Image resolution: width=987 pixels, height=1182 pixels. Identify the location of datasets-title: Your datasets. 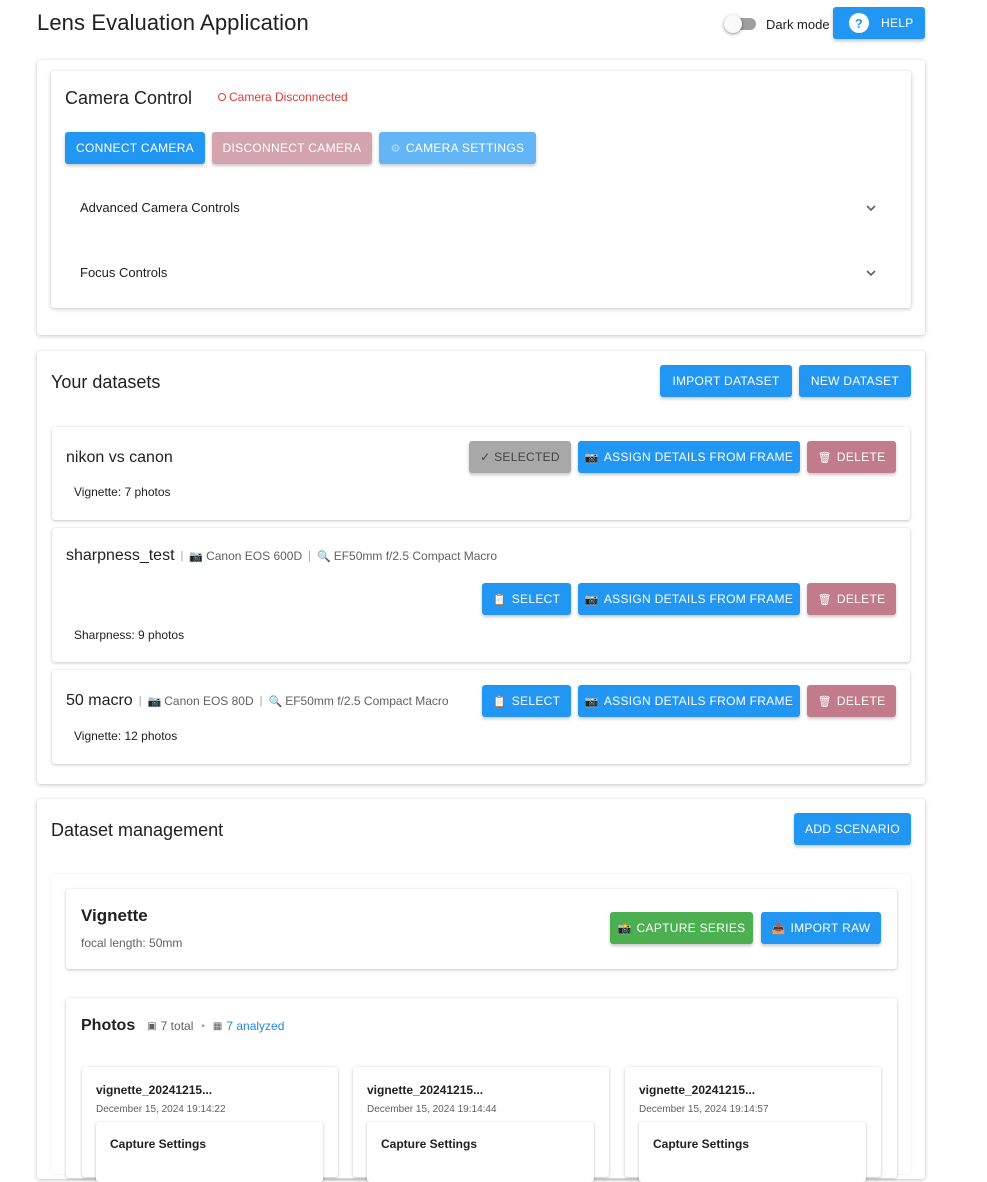
(106, 382).